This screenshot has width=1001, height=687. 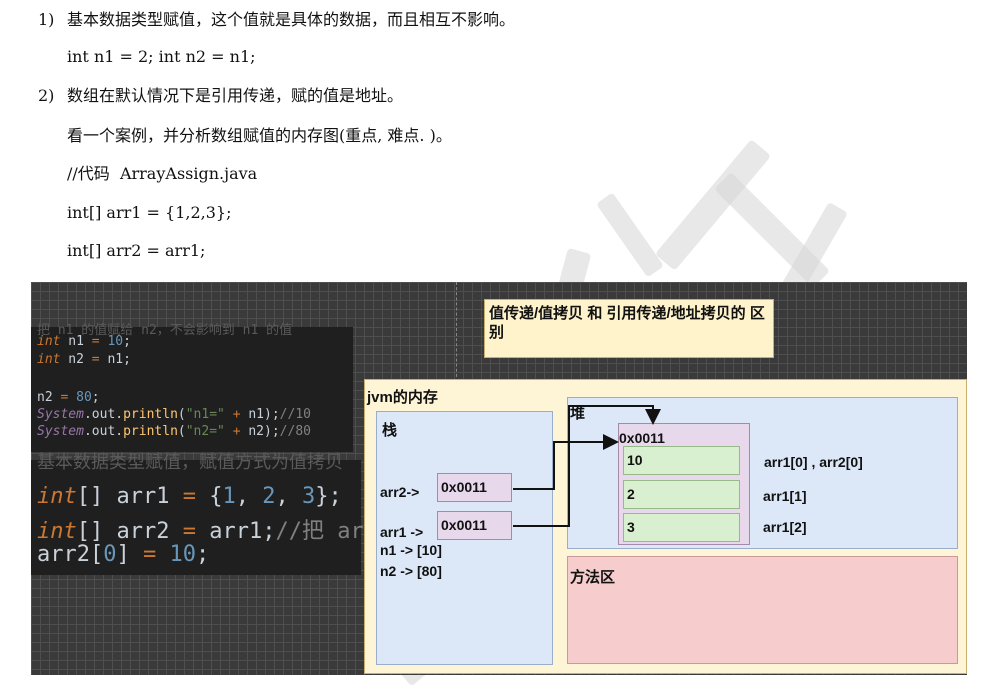 I want to click on item2-code-line1: int[] arr1 = {1,2,3};, so click(x=149, y=212).